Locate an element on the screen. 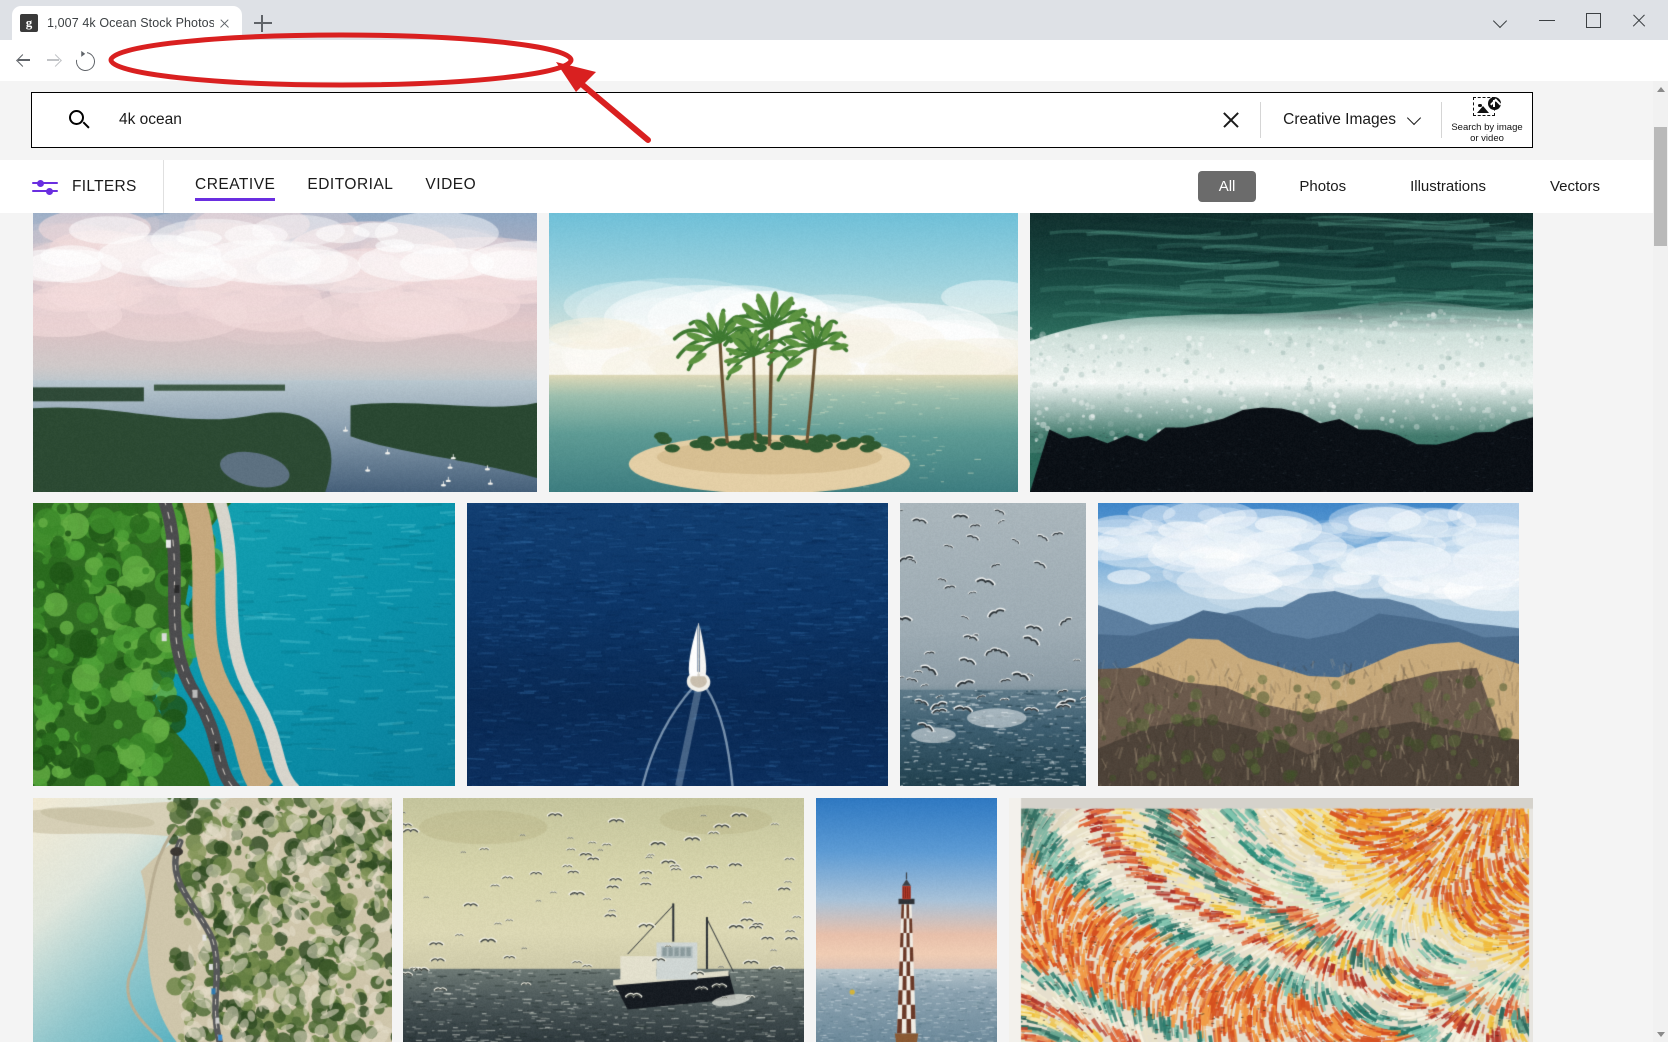 The height and width of the screenshot is (1042, 1668). scroll-down-arrow-icon is located at coordinates (1660, 1034).